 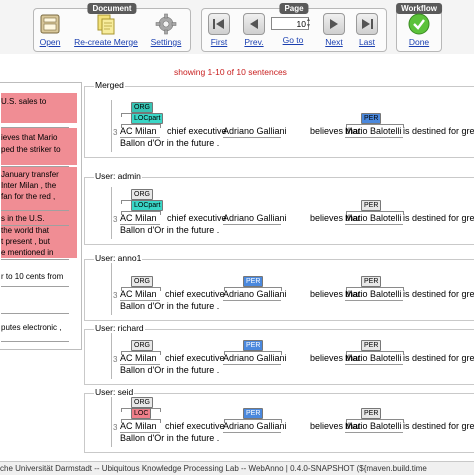 I want to click on document-group: Document Open Re-create Merge Settings, so click(x=112, y=27).